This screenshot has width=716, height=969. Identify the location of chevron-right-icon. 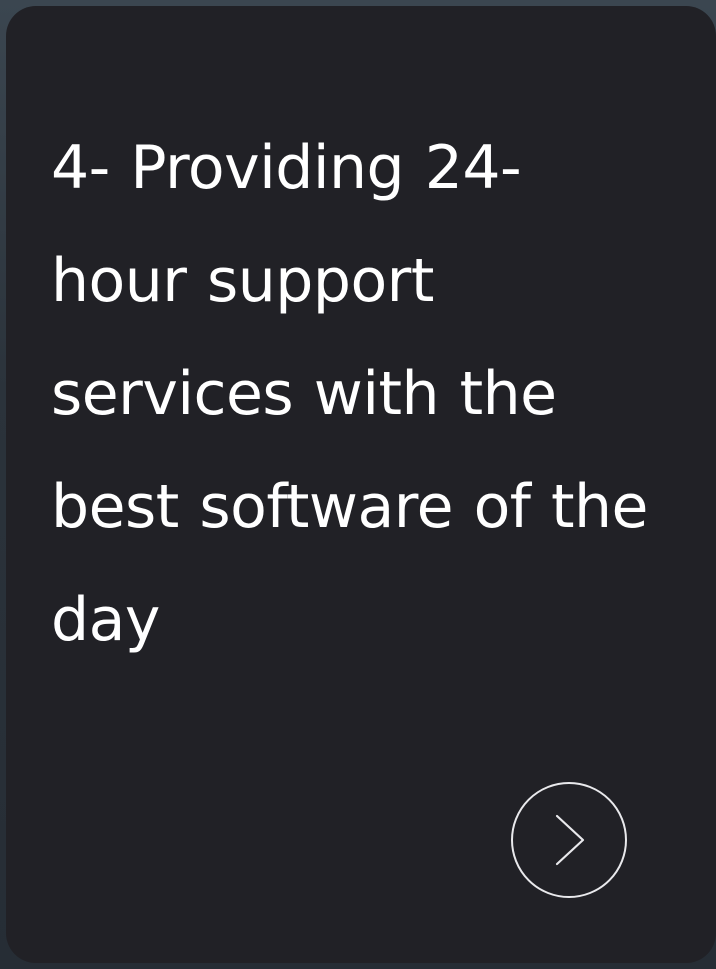
(569, 840).